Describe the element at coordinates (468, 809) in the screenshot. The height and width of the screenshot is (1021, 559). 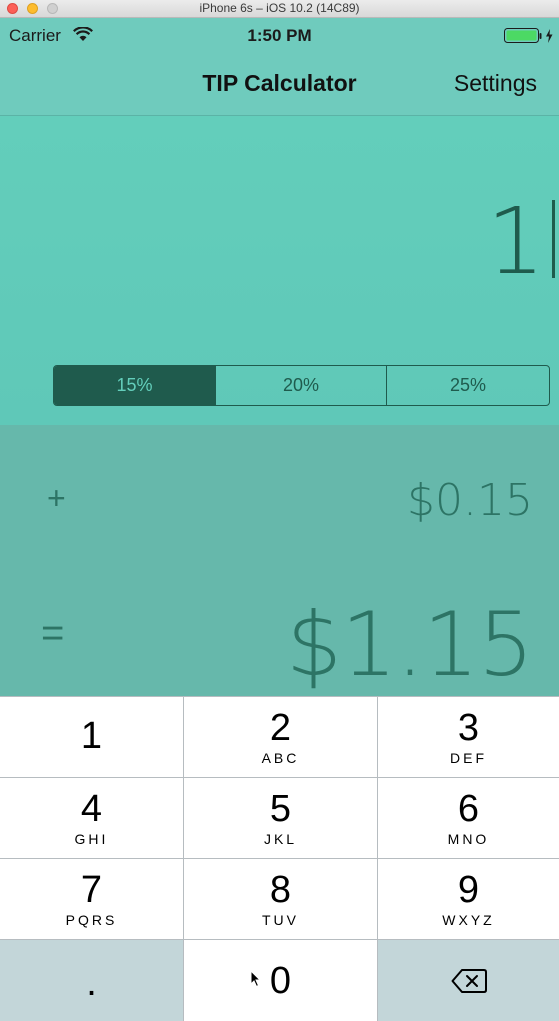
I see `key-digit: 6` at that location.